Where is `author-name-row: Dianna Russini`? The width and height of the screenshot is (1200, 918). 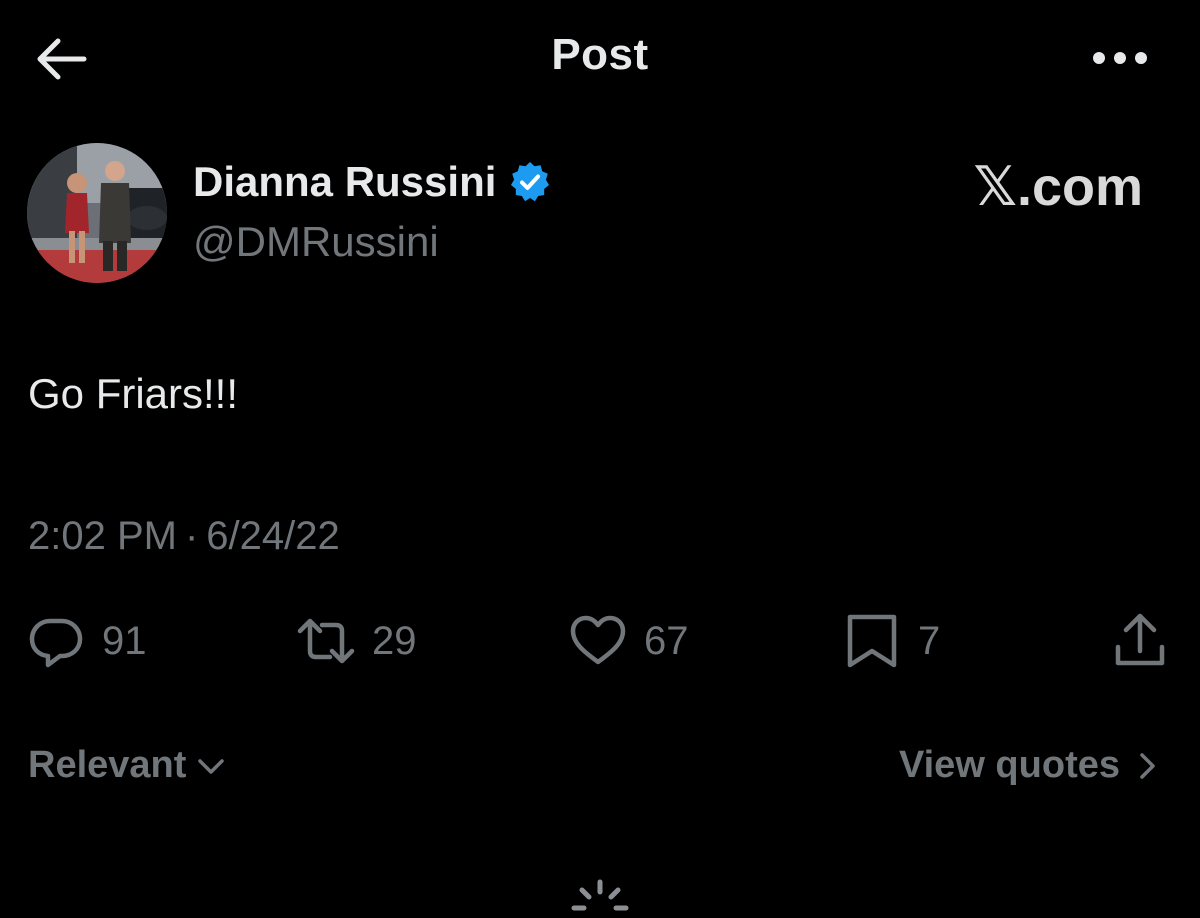 author-name-row: Dianna Russini is located at coordinates (372, 182).